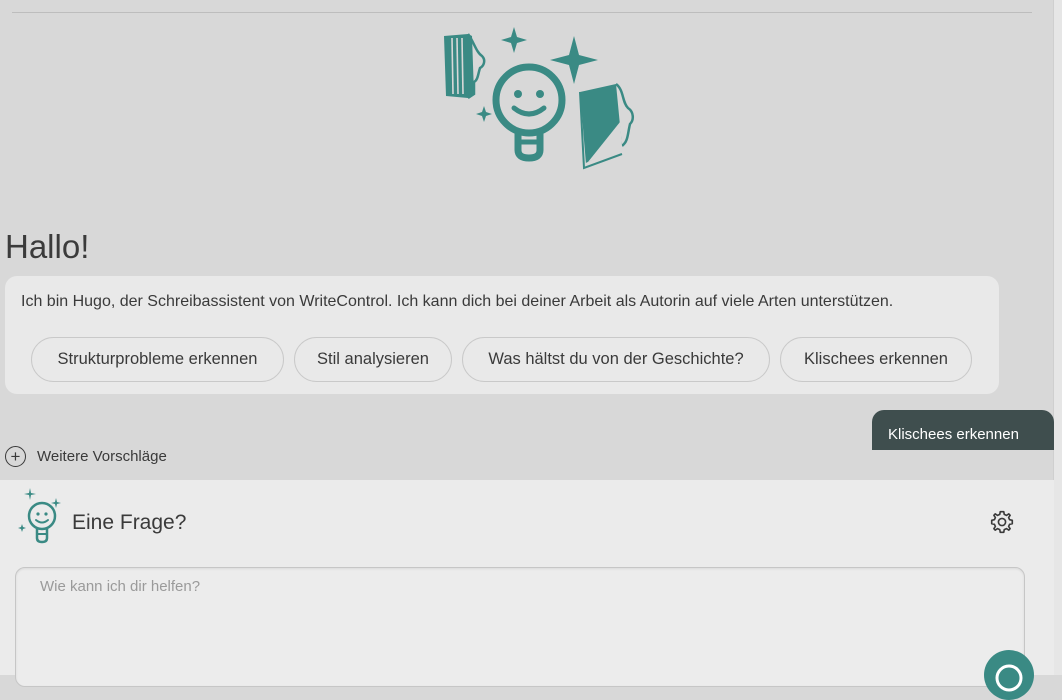 This screenshot has width=1062, height=700. Describe the element at coordinates (129, 522) in the screenshot. I see `panel-title: Eine Frage?` at that location.